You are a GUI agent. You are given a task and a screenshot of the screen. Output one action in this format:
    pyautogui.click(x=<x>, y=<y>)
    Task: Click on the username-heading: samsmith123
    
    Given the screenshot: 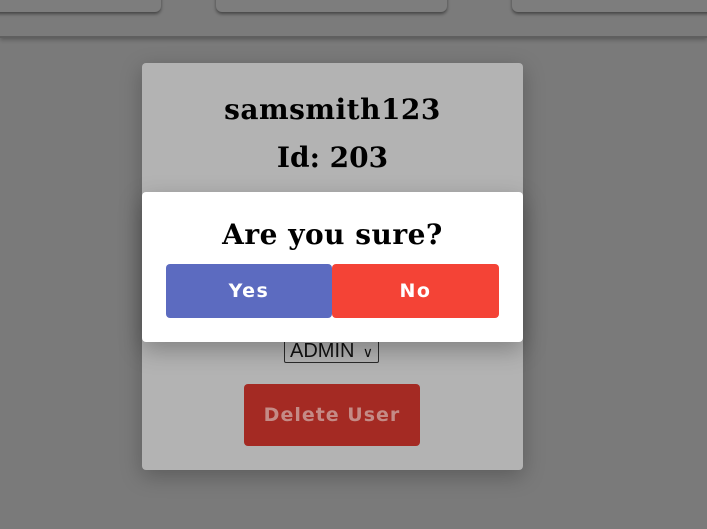 What is the action you would take?
    pyautogui.click(x=332, y=109)
    